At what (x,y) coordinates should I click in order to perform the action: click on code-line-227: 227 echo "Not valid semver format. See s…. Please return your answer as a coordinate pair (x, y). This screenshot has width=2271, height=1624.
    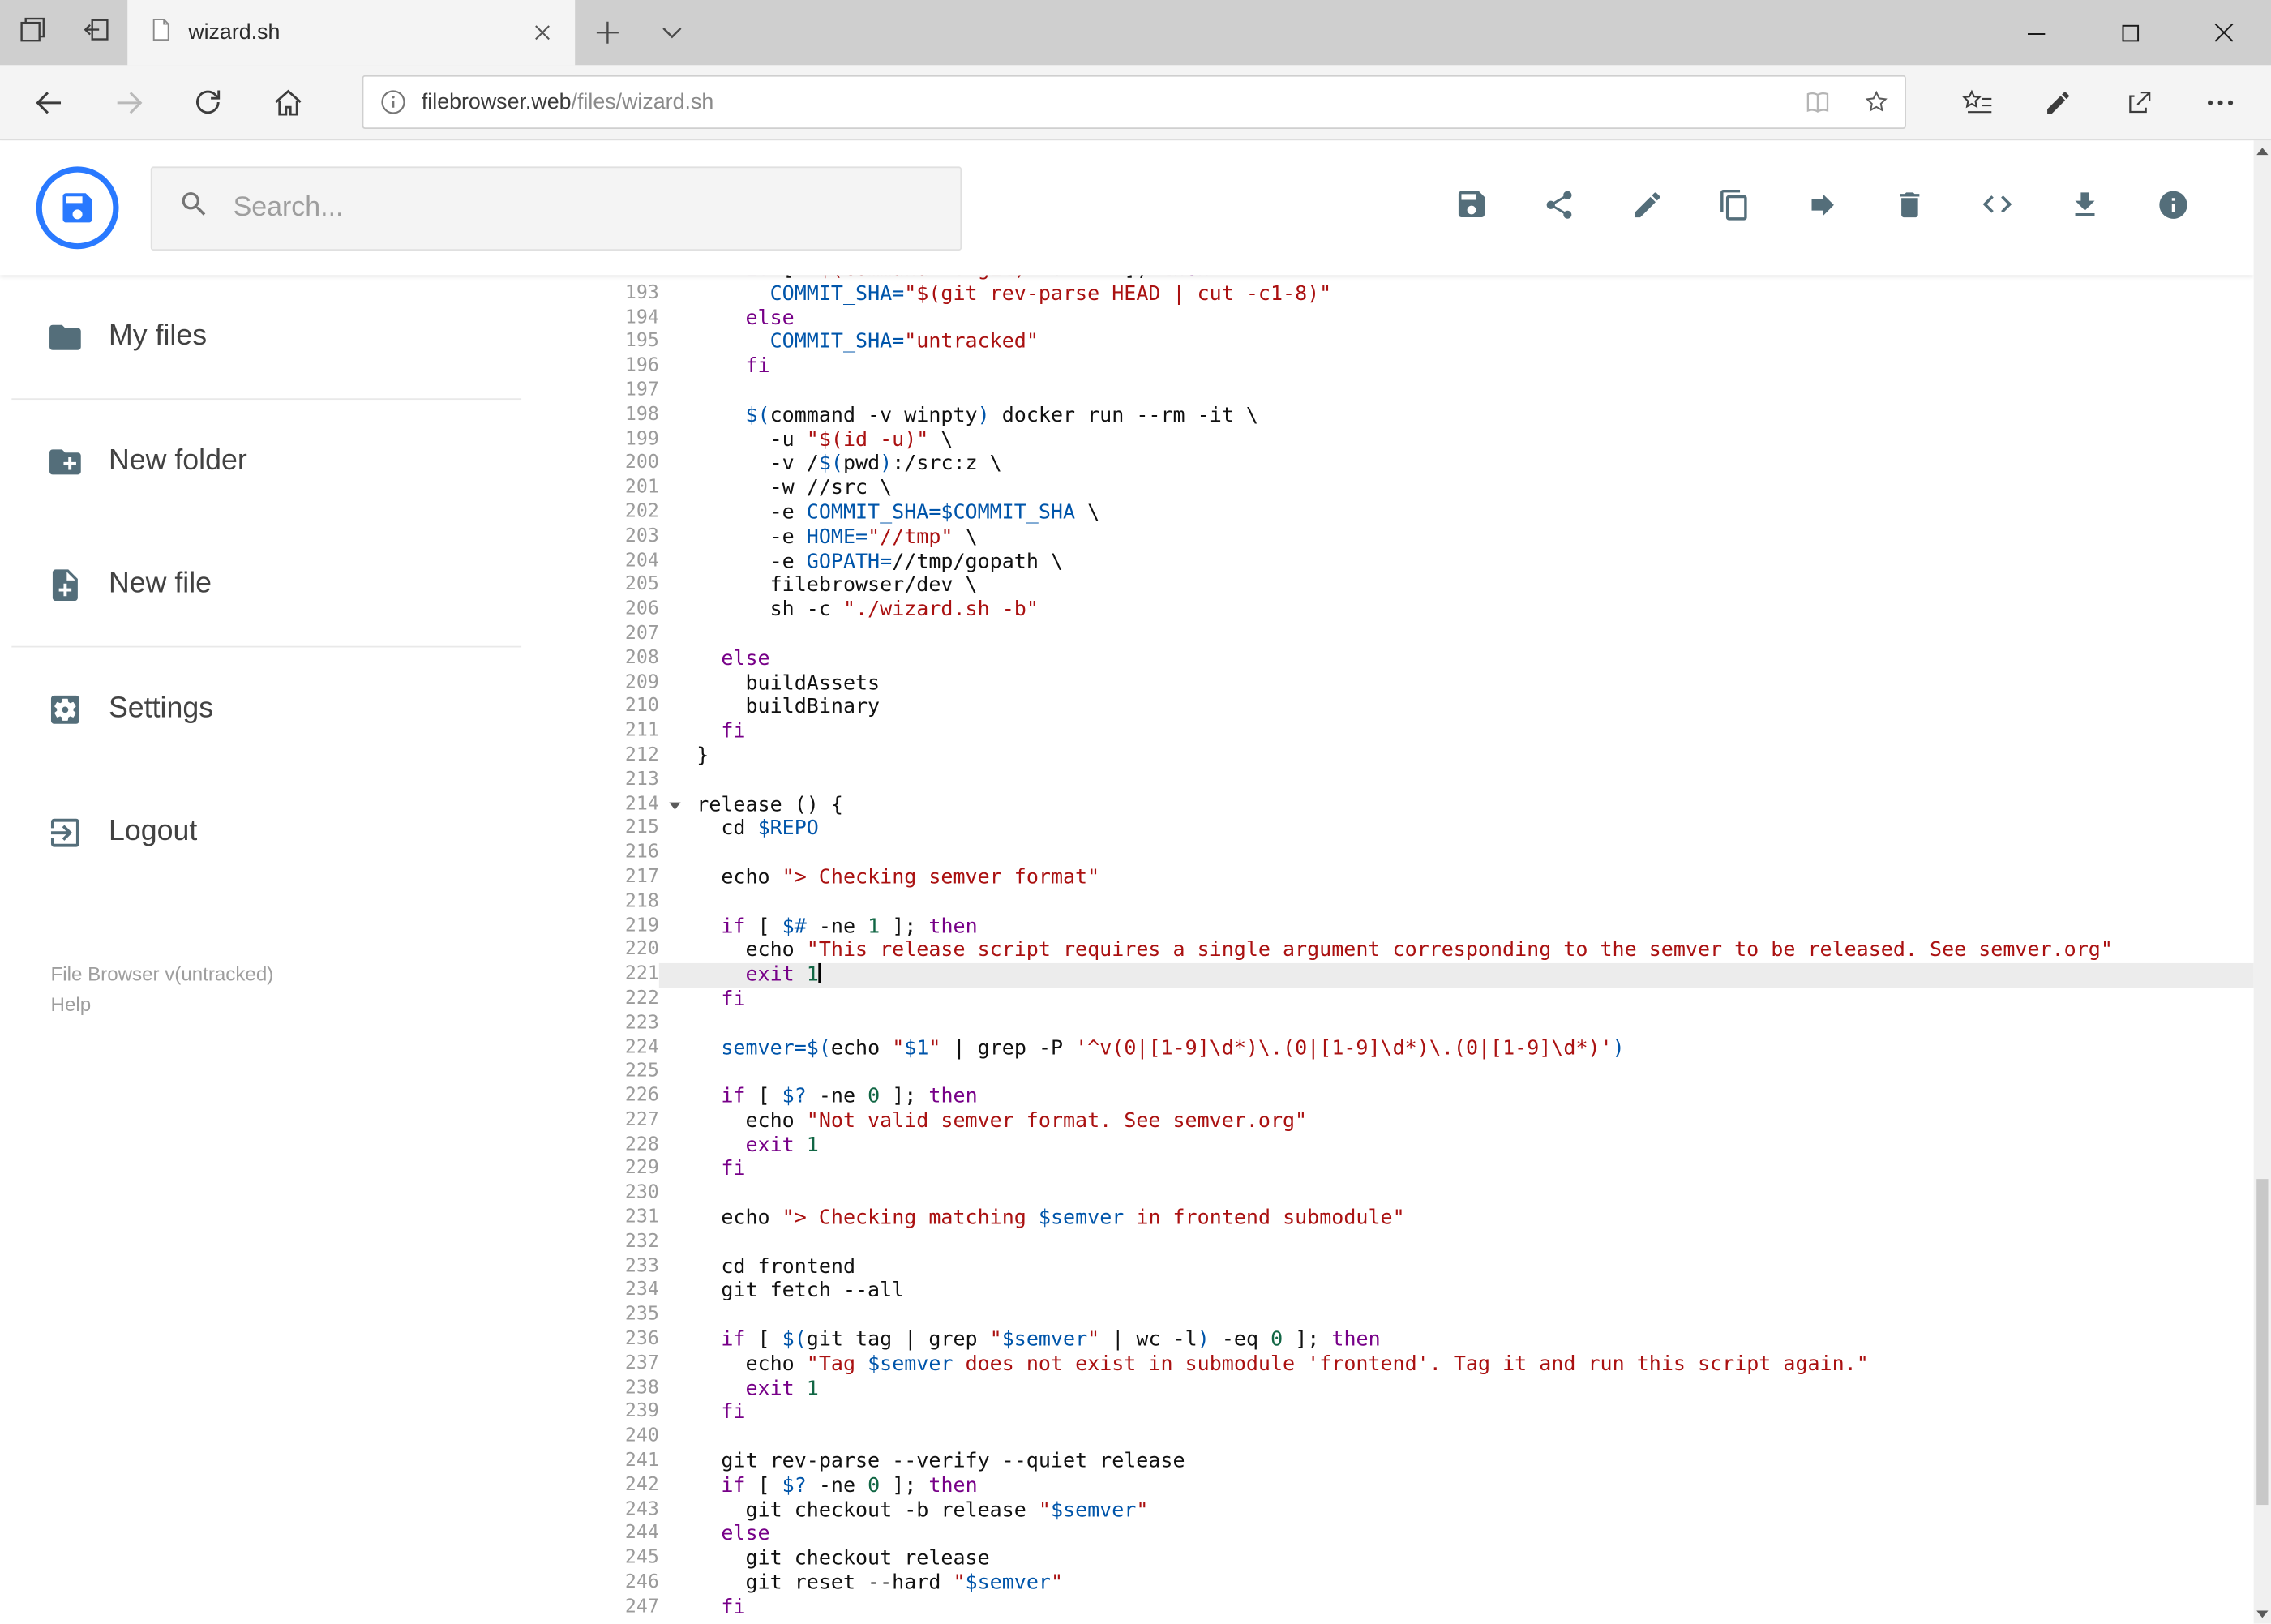
    Looking at the image, I should click on (1417, 1121).